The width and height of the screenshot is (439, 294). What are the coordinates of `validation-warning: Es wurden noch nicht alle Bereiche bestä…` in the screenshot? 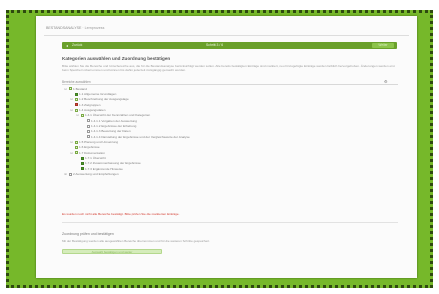 It's located at (121, 214).